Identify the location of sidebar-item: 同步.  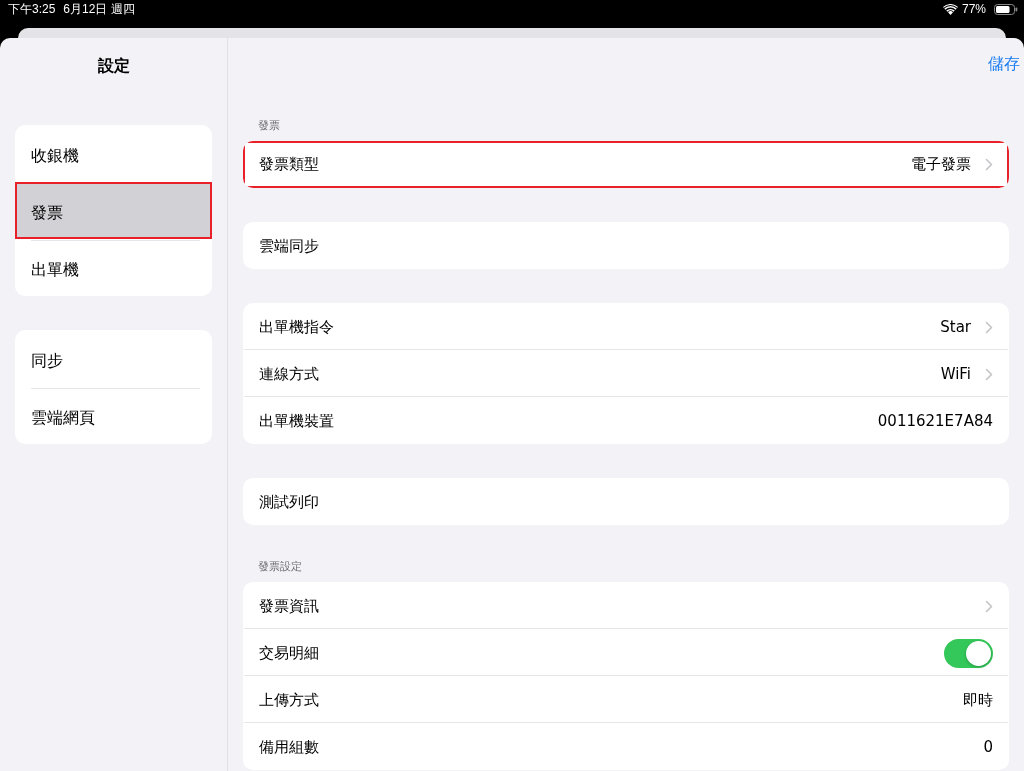
(113, 358).